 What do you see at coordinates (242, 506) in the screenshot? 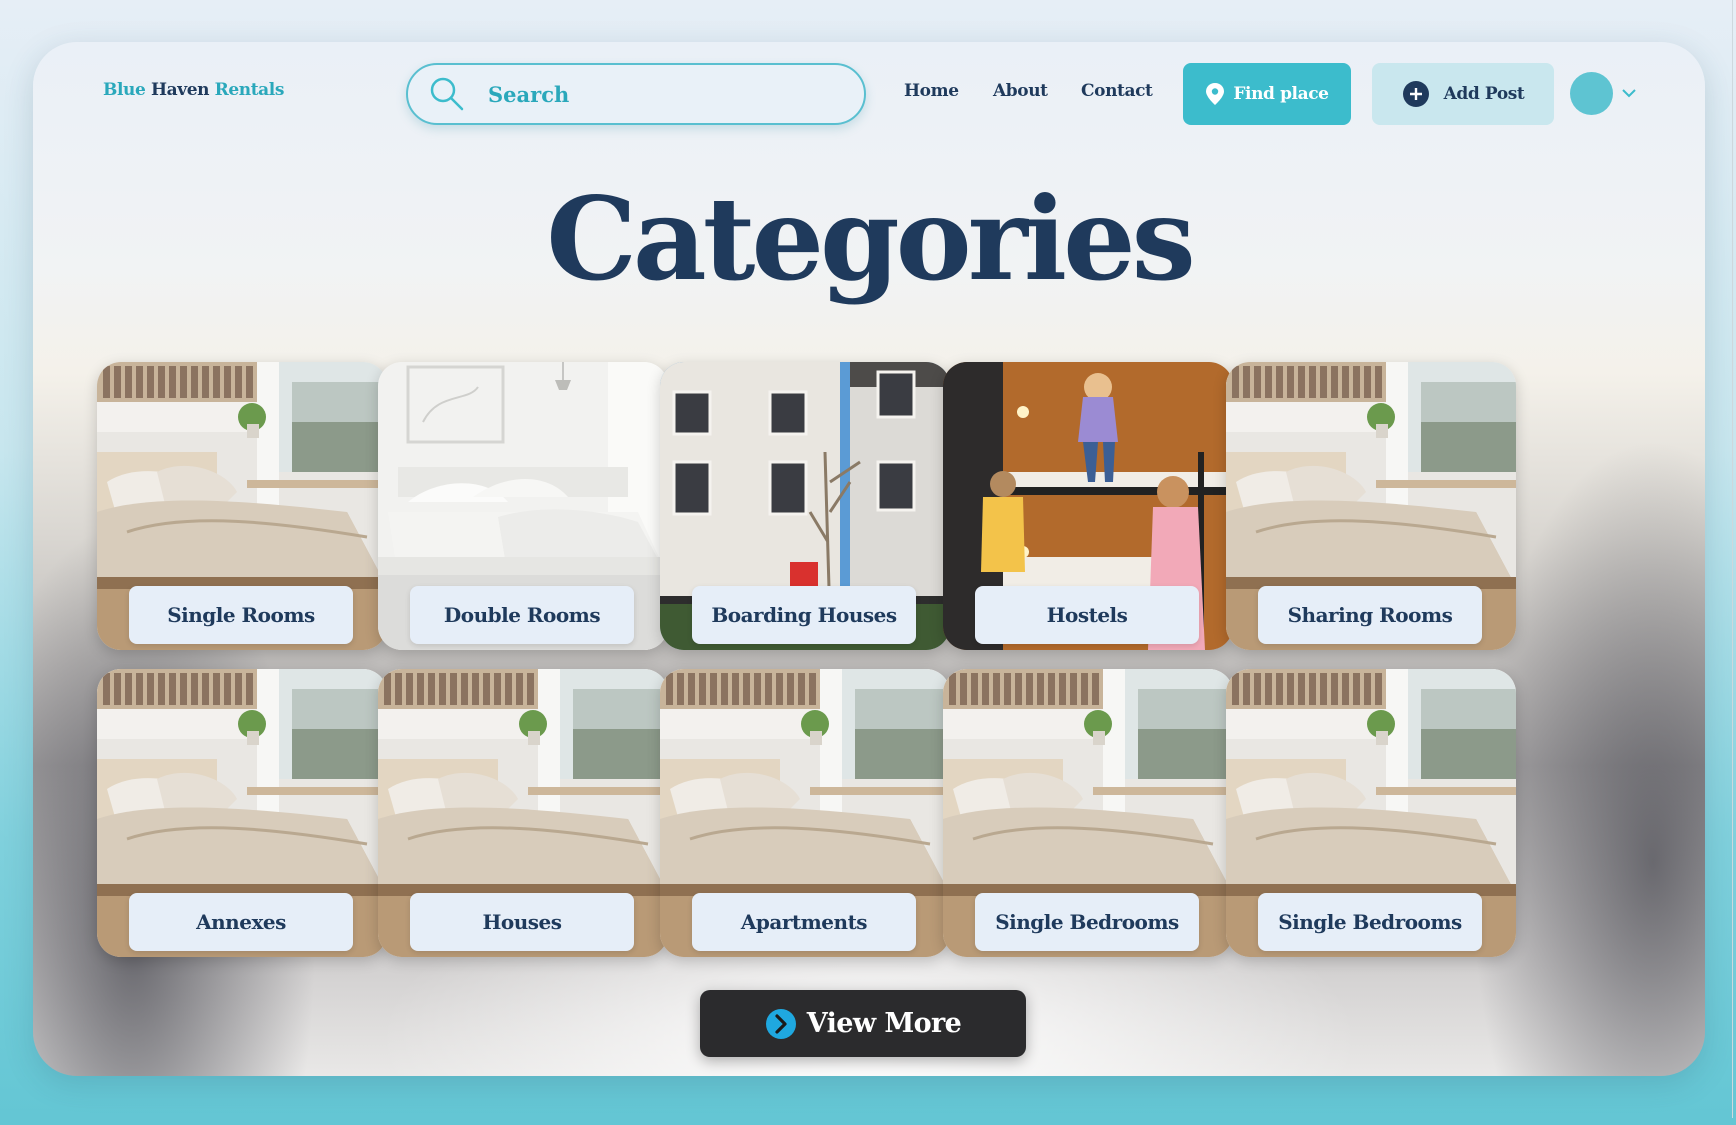
I see `category-card: Single Rooms` at bounding box center [242, 506].